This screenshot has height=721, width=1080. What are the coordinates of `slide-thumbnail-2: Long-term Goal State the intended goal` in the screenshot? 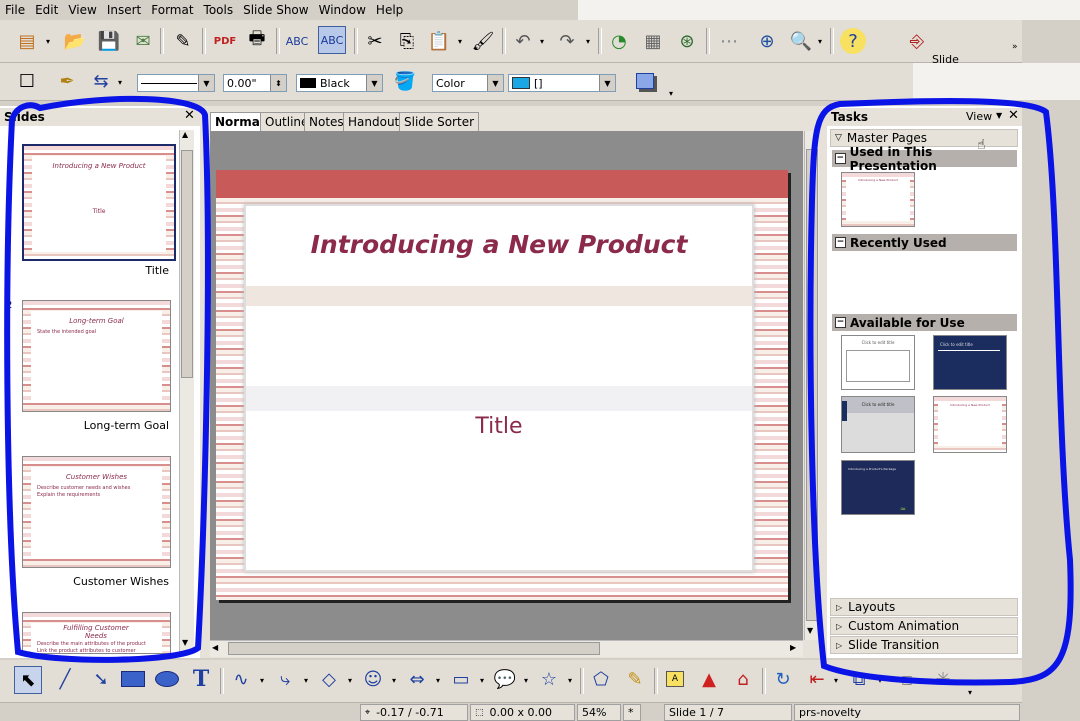 It's located at (96, 356).